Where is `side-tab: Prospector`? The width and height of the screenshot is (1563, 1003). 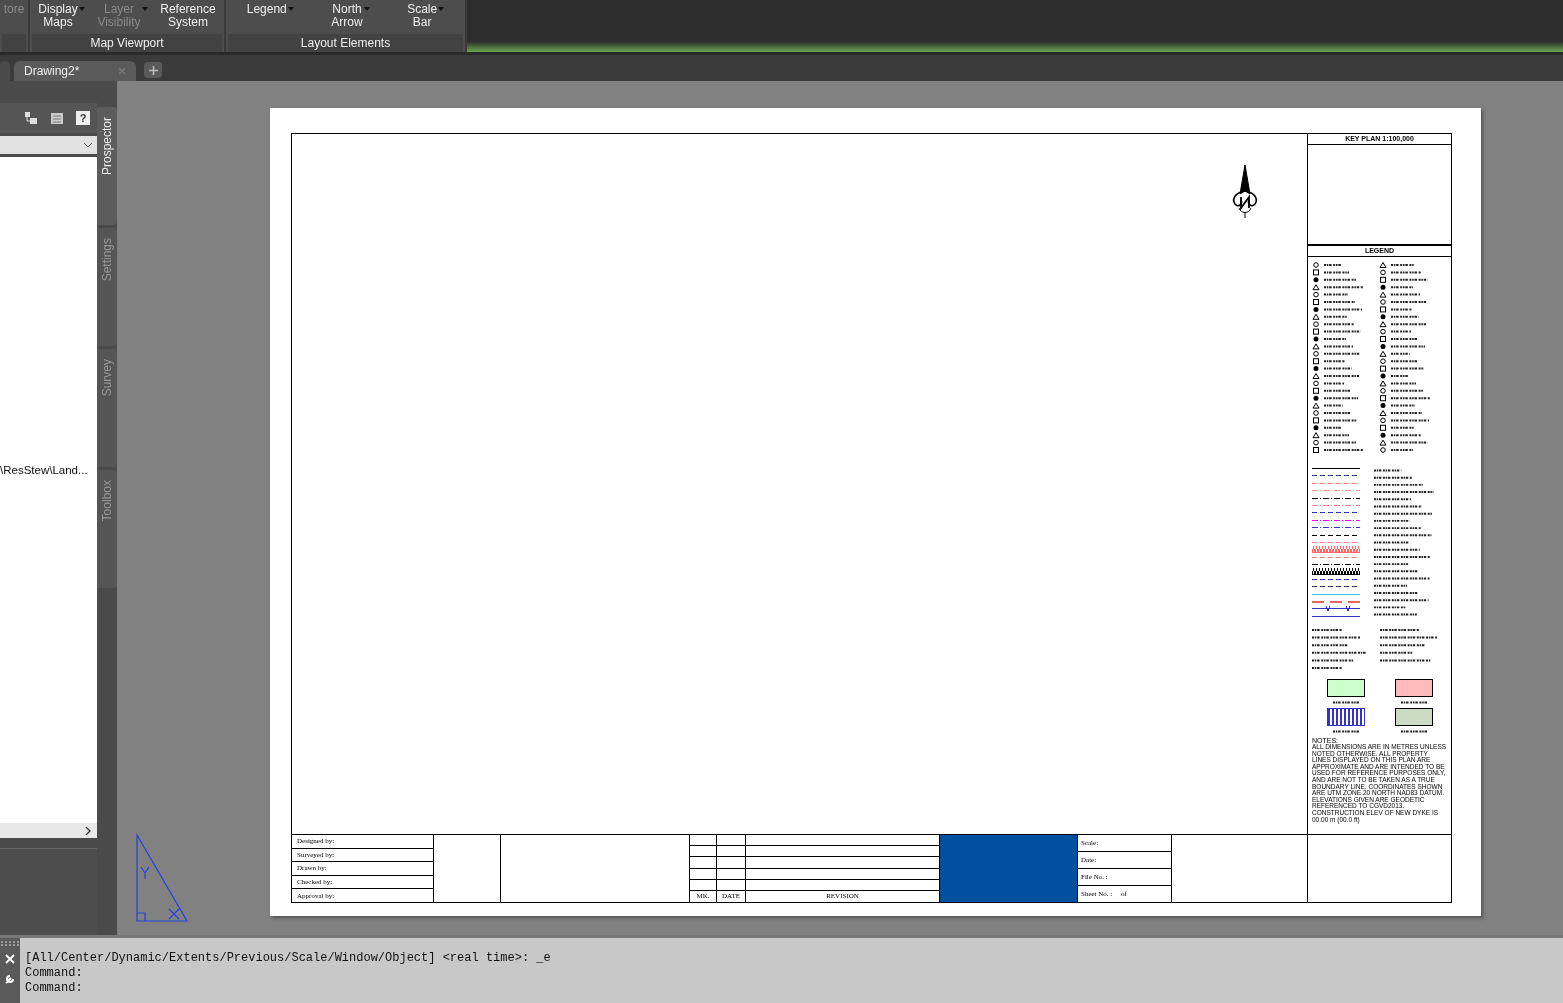 side-tab: Prospector is located at coordinates (107, 166).